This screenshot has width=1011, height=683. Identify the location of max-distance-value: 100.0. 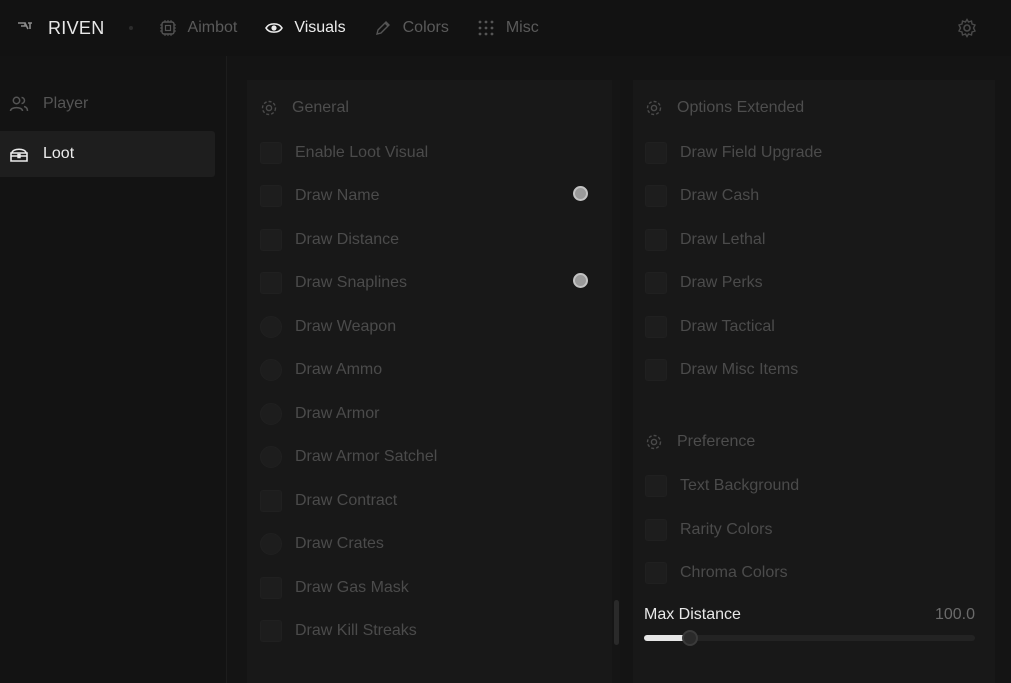
(954, 614).